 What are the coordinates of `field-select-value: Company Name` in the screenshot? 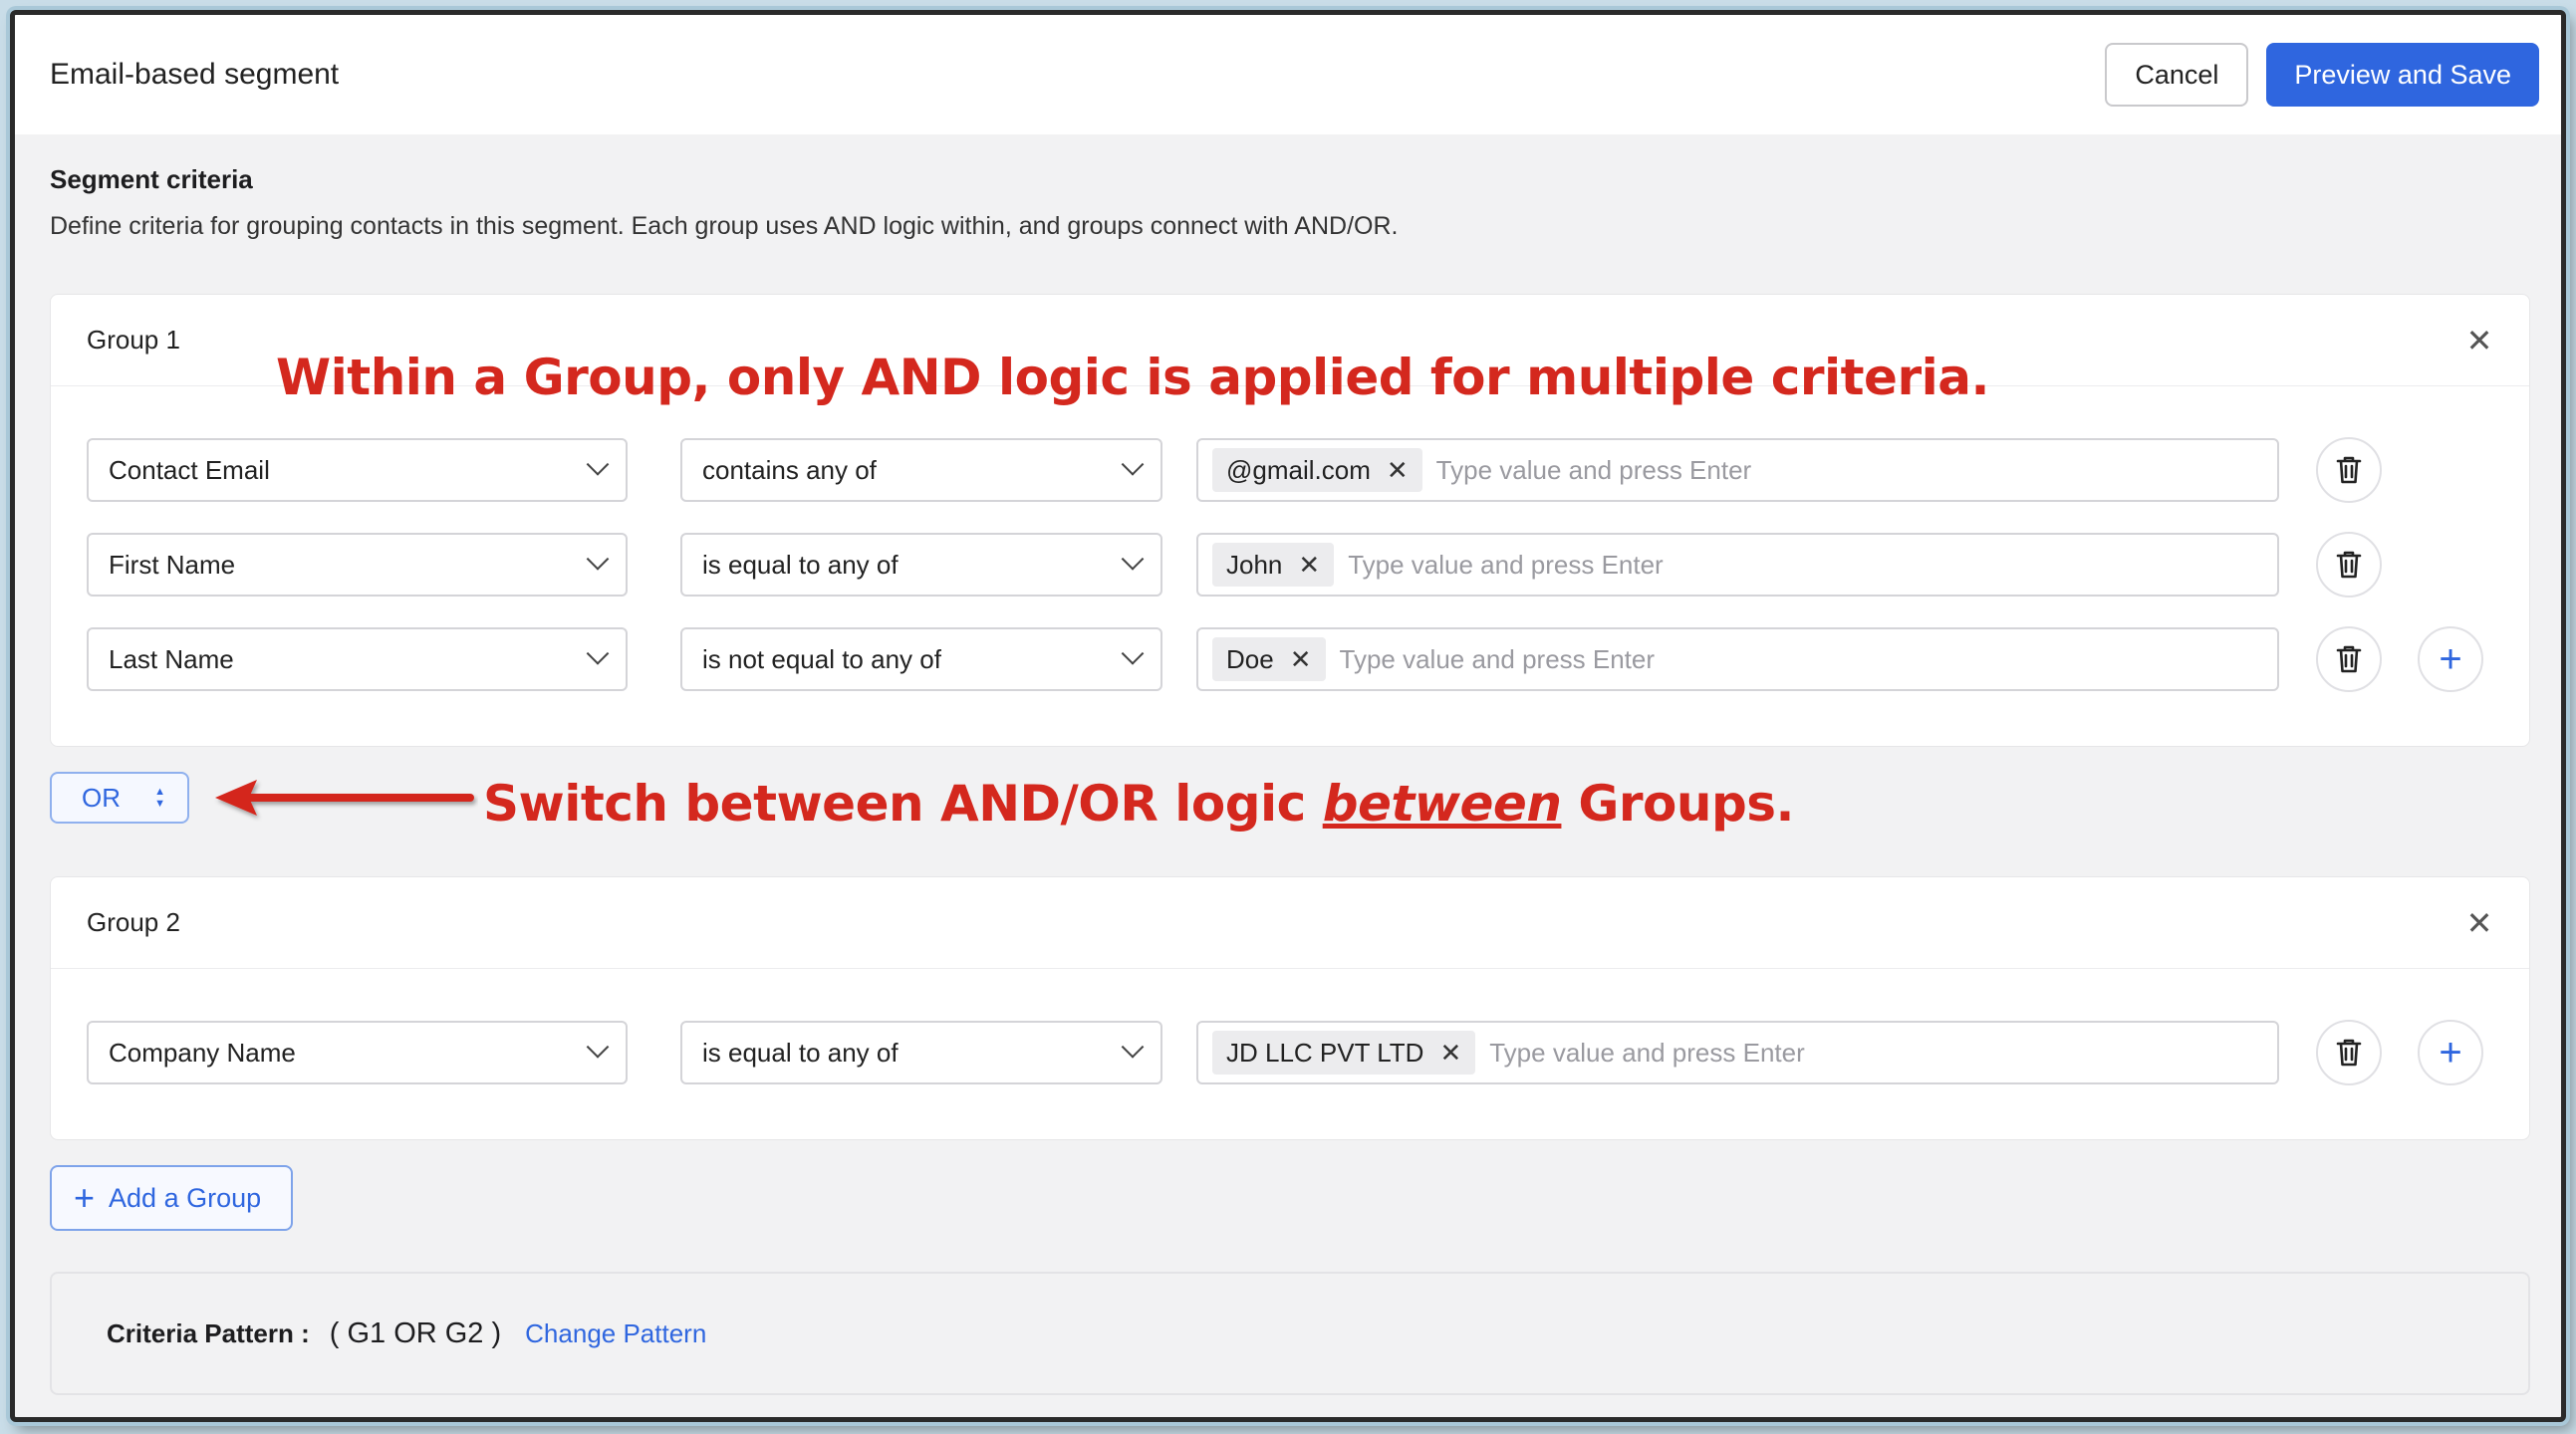 It's located at (202, 1052).